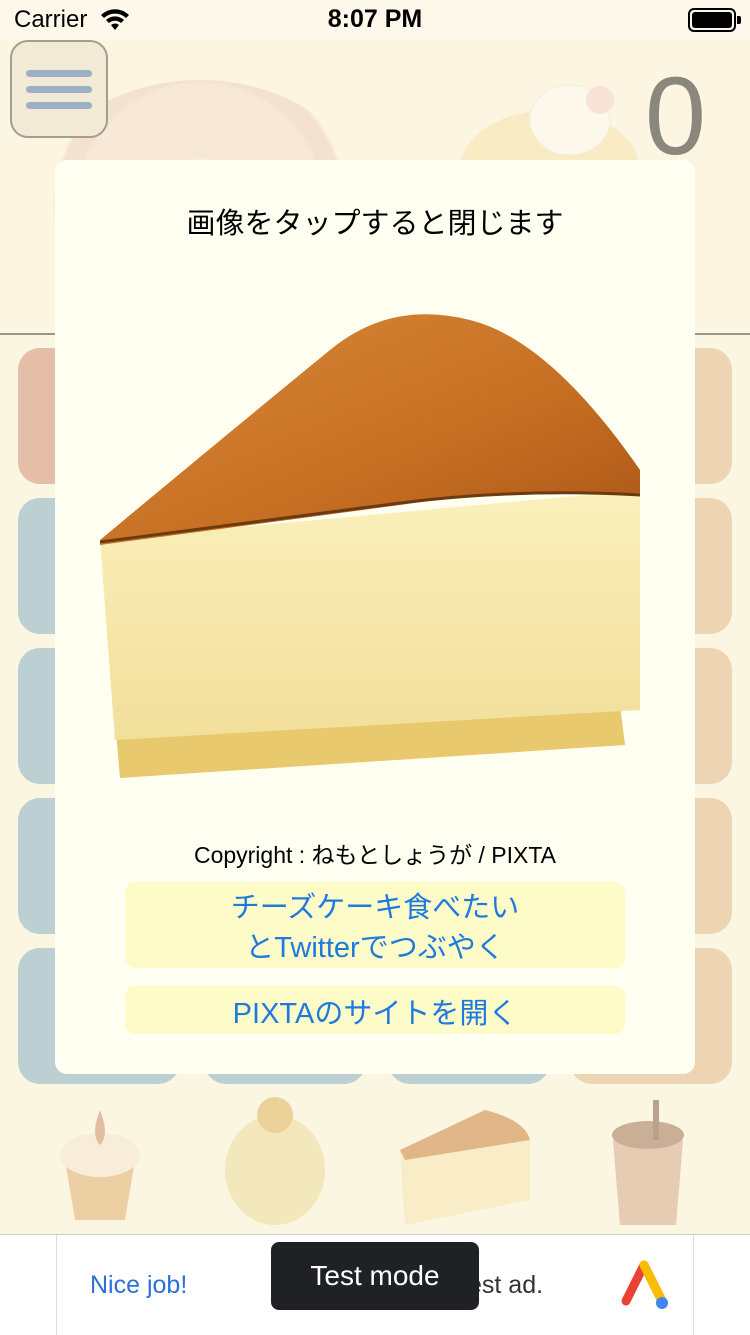 The width and height of the screenshot is (750, 1335). Describe the element at coordinates (506, 1285) in the screenshot. I see `ad-right-text: est ad.` at that location.